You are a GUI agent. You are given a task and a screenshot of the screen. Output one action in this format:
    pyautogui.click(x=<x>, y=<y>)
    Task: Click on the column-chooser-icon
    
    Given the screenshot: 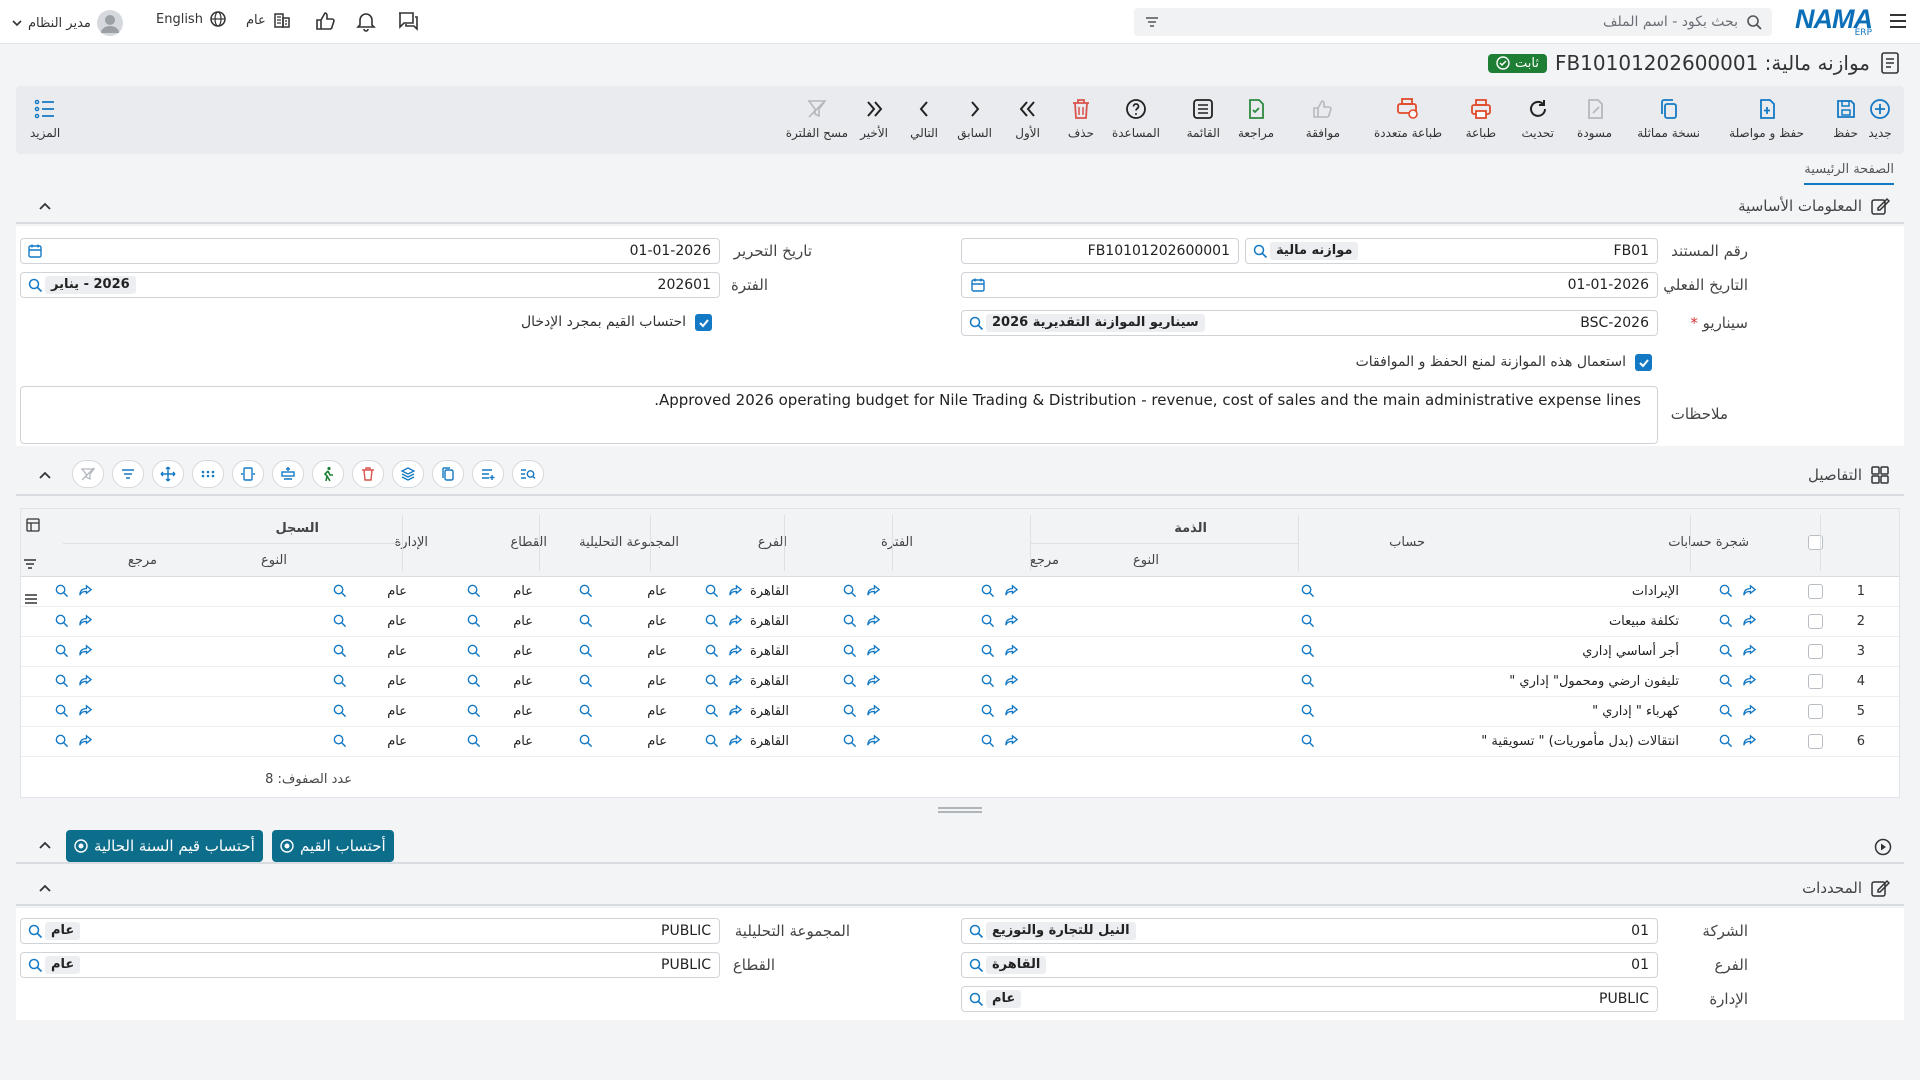 What is the action you would take?
    pyautogui.click(x=33, y=525)
    